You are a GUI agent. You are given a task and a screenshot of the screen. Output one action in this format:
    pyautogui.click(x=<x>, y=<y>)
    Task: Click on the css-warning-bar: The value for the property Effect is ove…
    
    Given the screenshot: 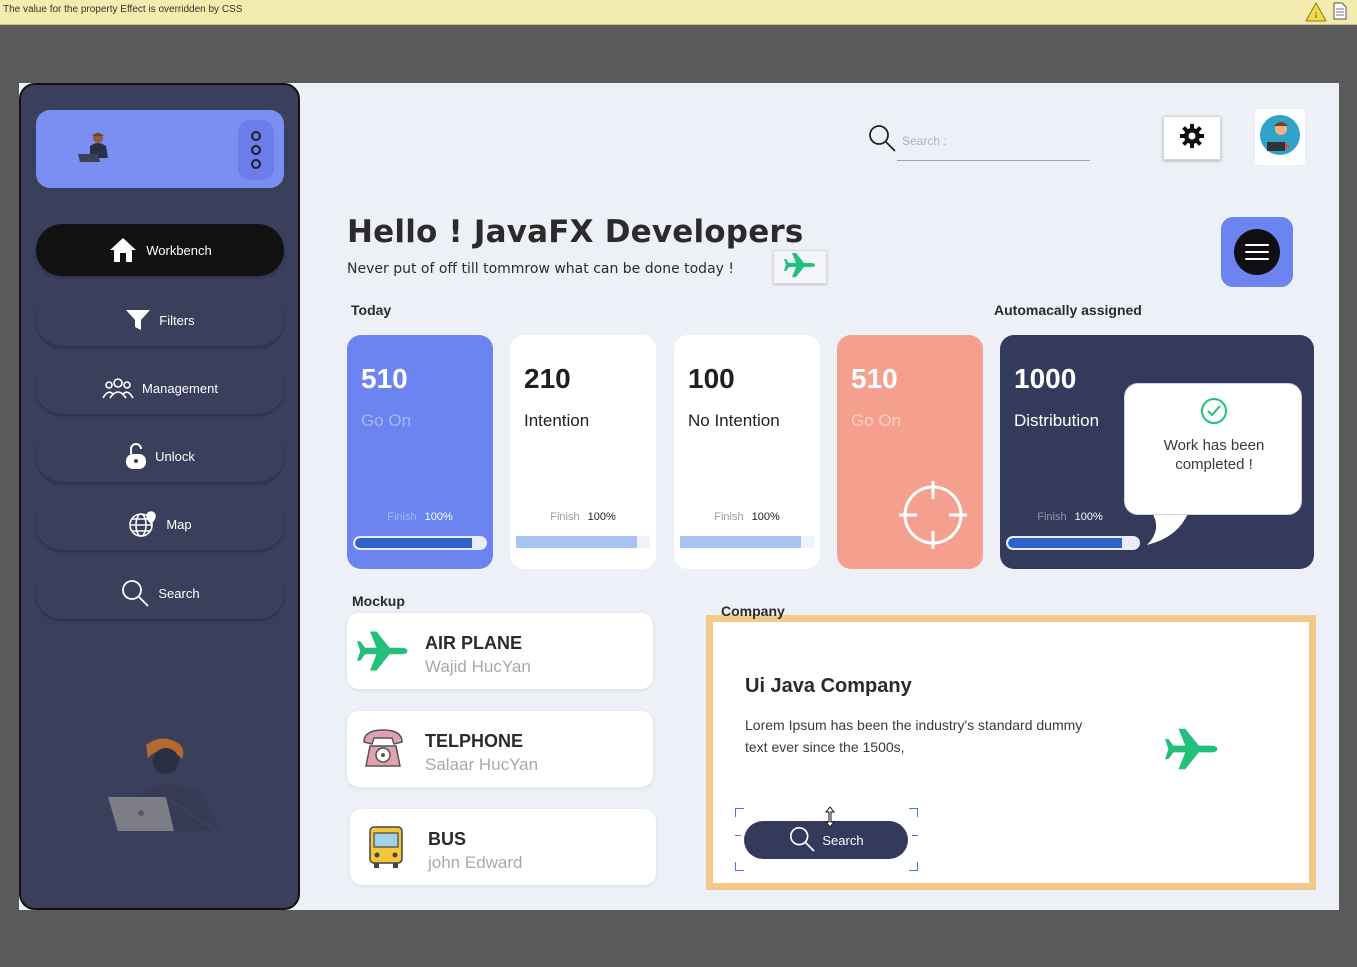 What is the action you would take?
    pyautogui.click(x=678, y=12)
    